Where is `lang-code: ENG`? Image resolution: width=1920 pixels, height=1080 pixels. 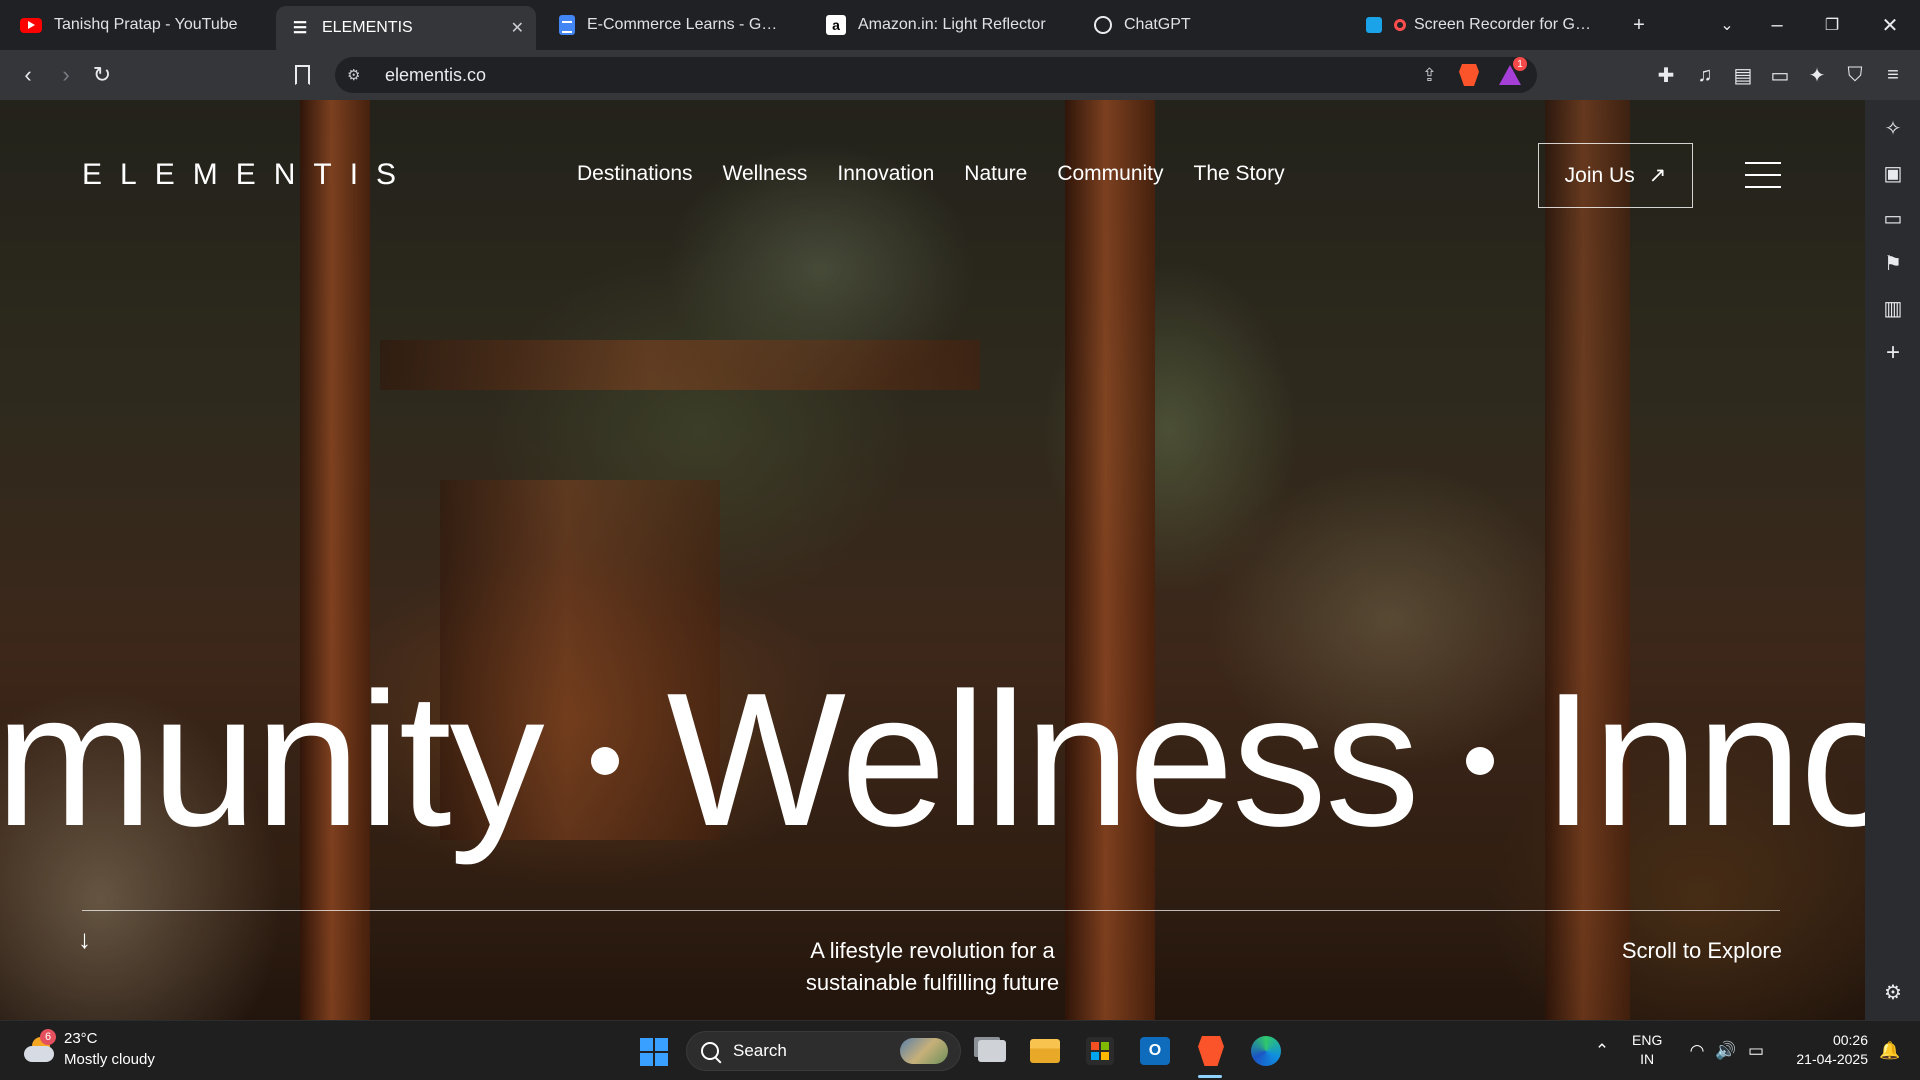
lang-code: ENG is located at coordinates (1647, 1040).